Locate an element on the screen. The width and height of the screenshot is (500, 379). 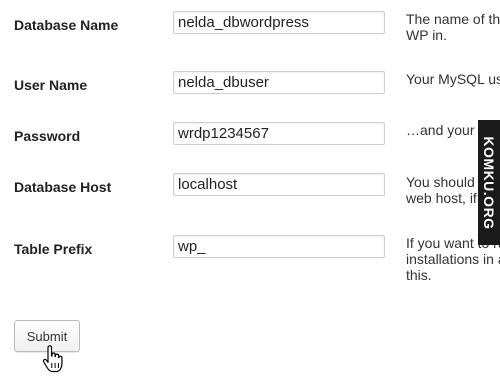
hand-pointer-icon is located at coordinates (52, 359).